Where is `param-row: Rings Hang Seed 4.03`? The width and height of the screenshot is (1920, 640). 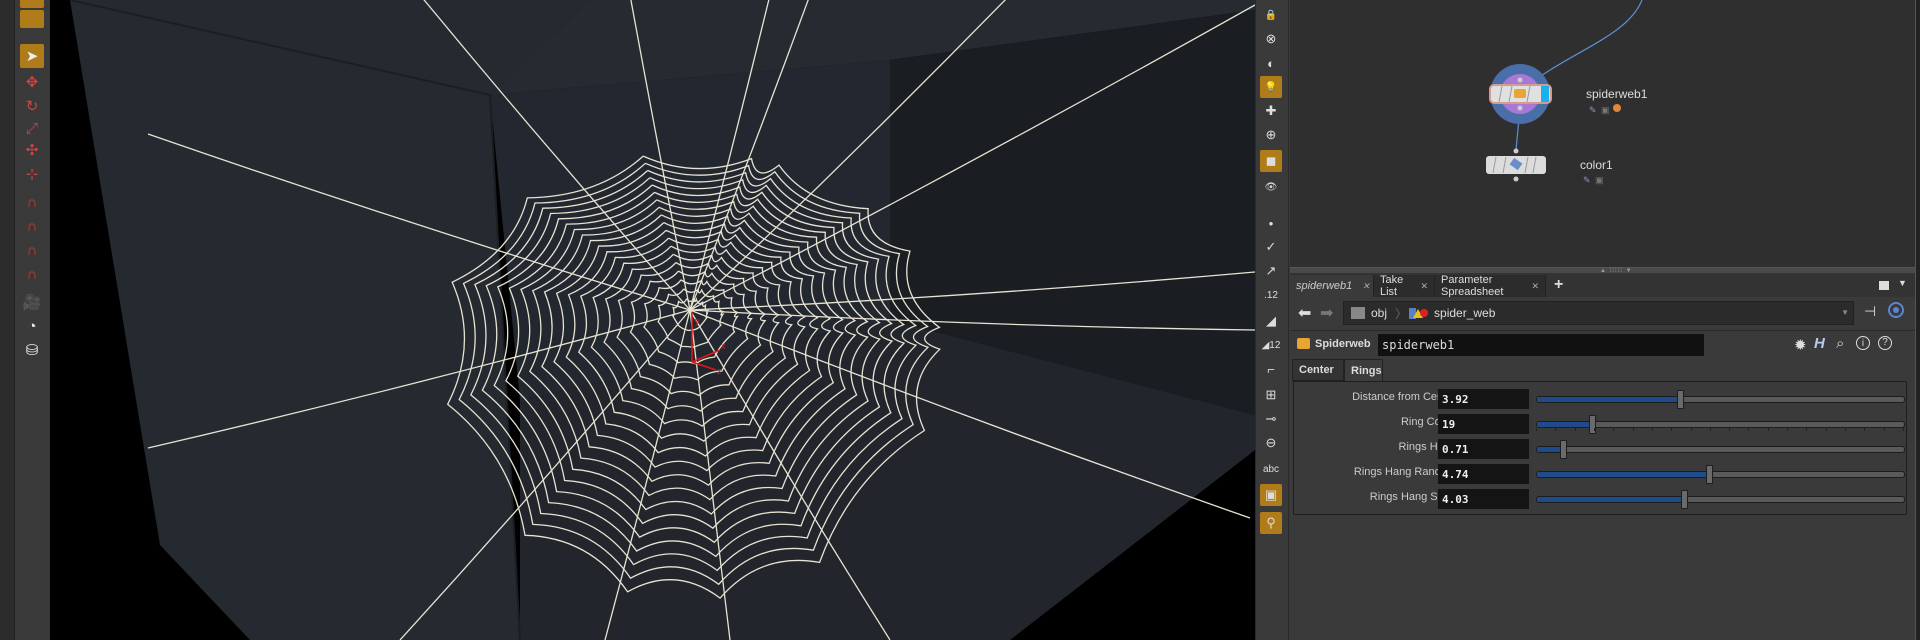 param-row: Rings Hang Seed 4.03 is located at coordinates (1600, 499).